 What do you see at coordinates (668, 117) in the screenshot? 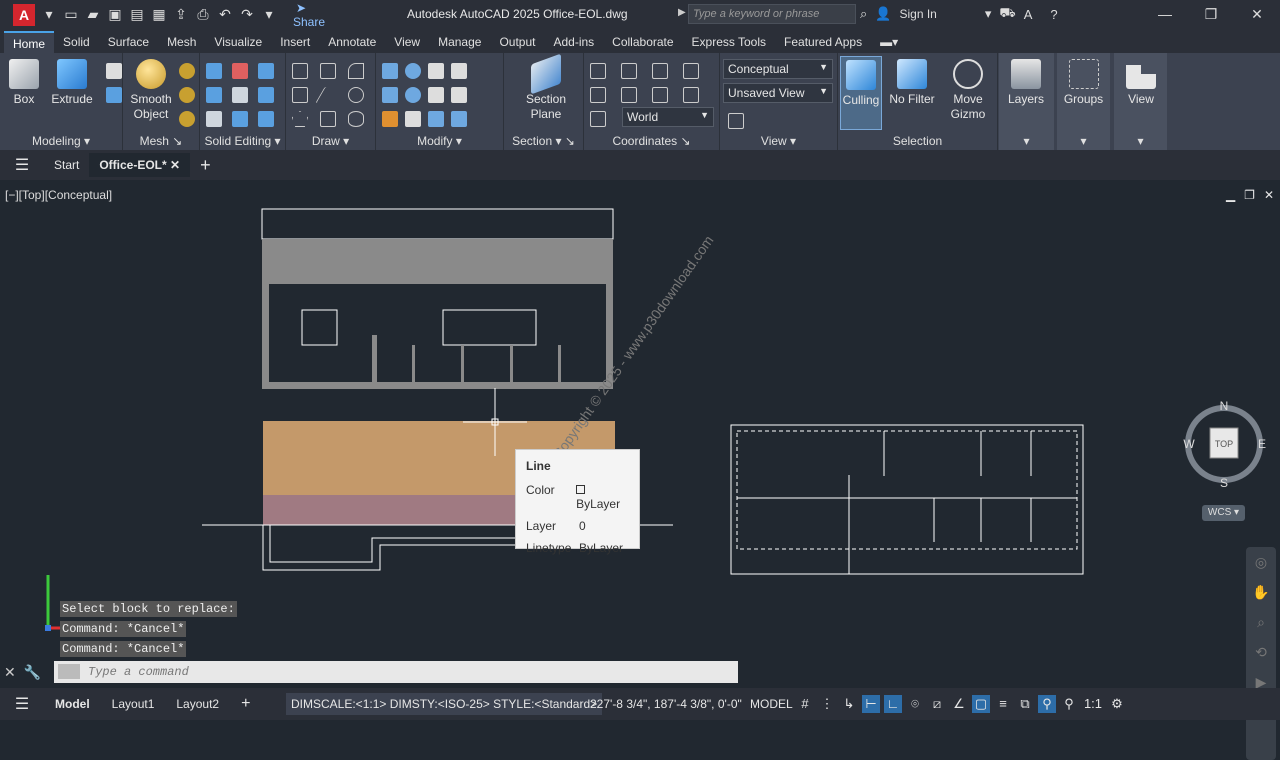
I see `ucs-dropdown: World ▼` at bounding box center [668, 117].